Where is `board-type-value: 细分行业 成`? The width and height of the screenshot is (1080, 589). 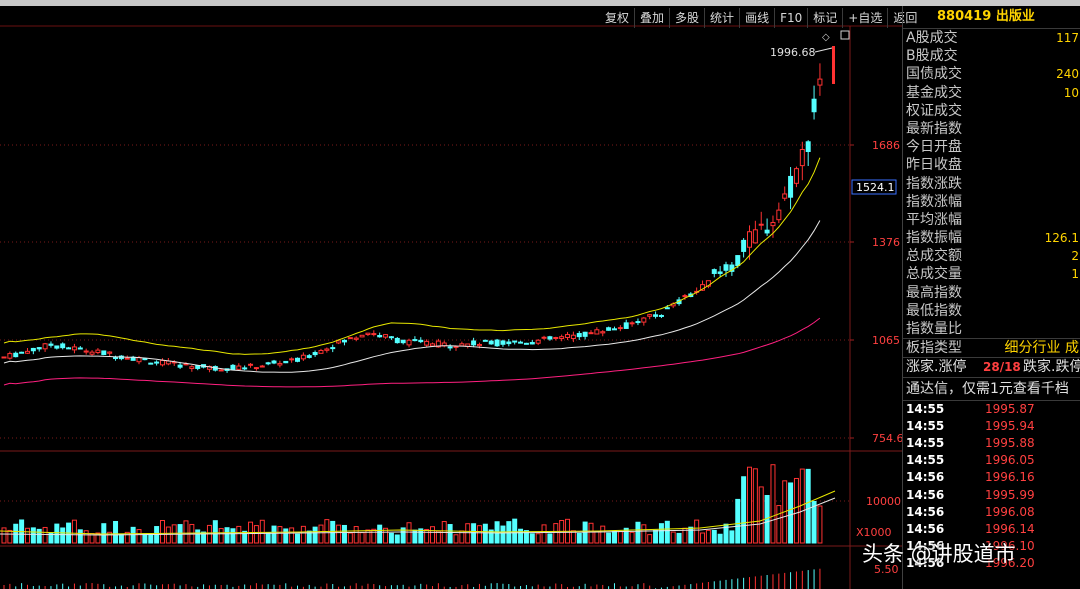
board-type-value: 细分行业 成 is located at coordinates (1041, 348).